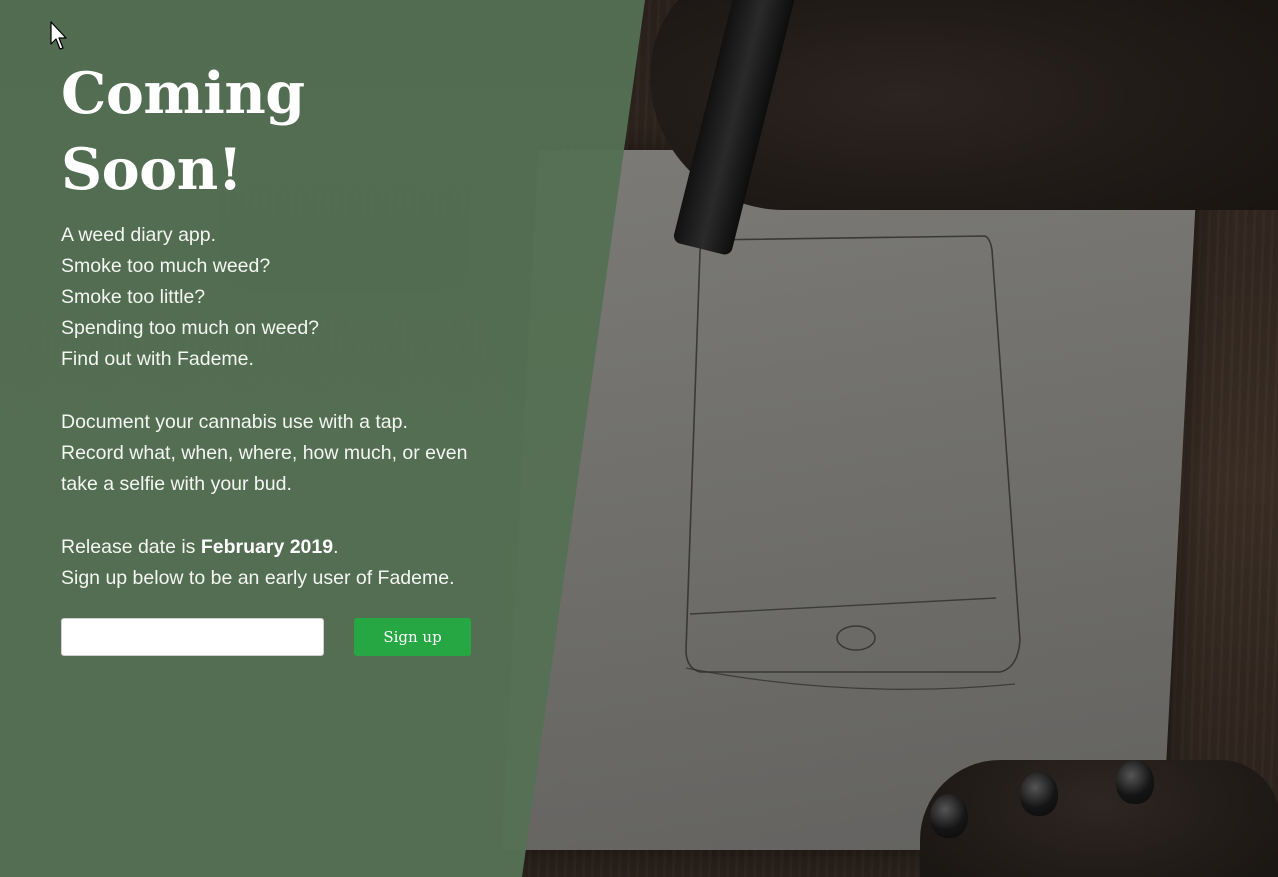 The height and width of the screenshot is (877, 1278). What do you see at coordinates (267, 547) in the screenshot?
I see `release-date: February 2019` at bounding box center [267, 547].